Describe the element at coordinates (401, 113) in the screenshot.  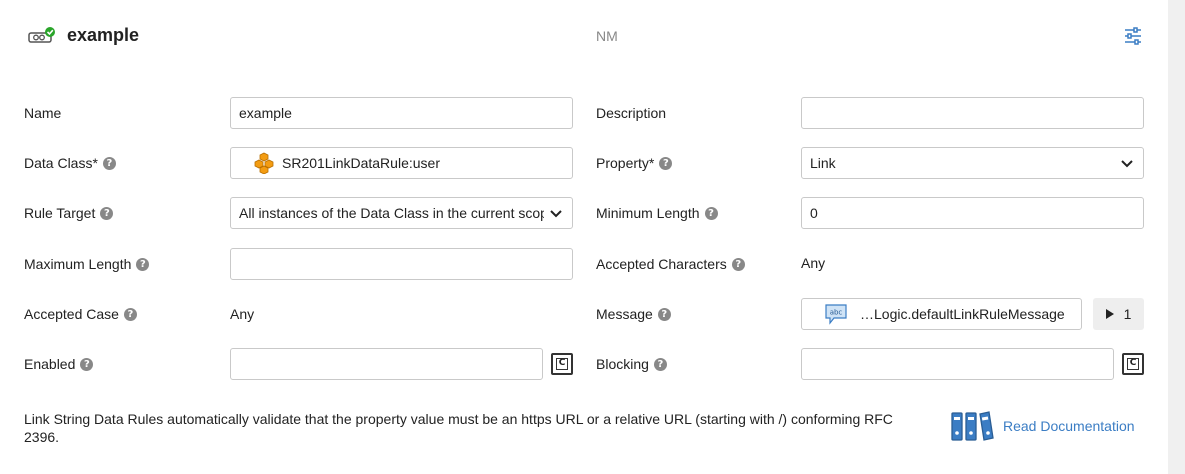
I see `name-input: example` at that location.